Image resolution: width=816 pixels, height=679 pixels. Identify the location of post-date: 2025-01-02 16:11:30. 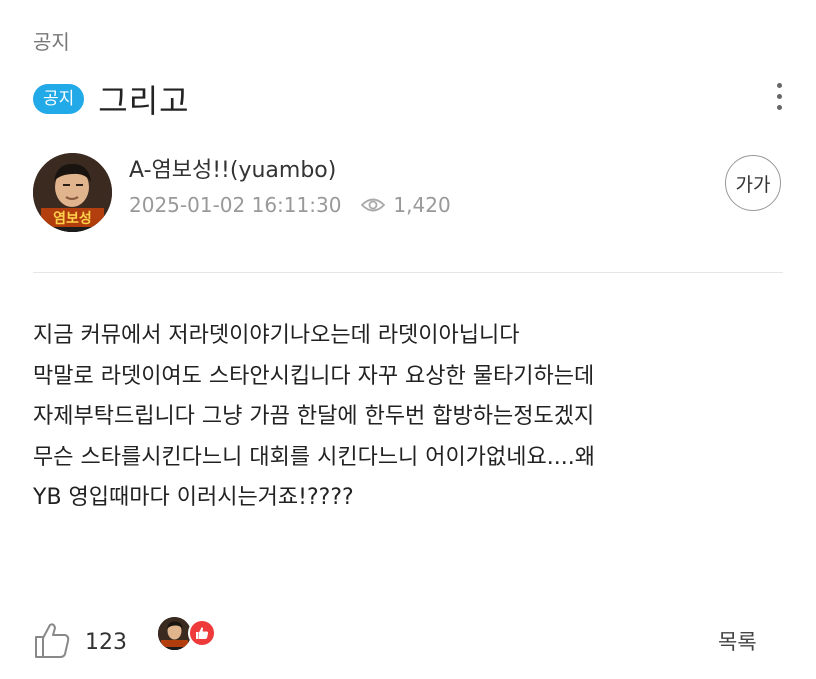
(235, 205).